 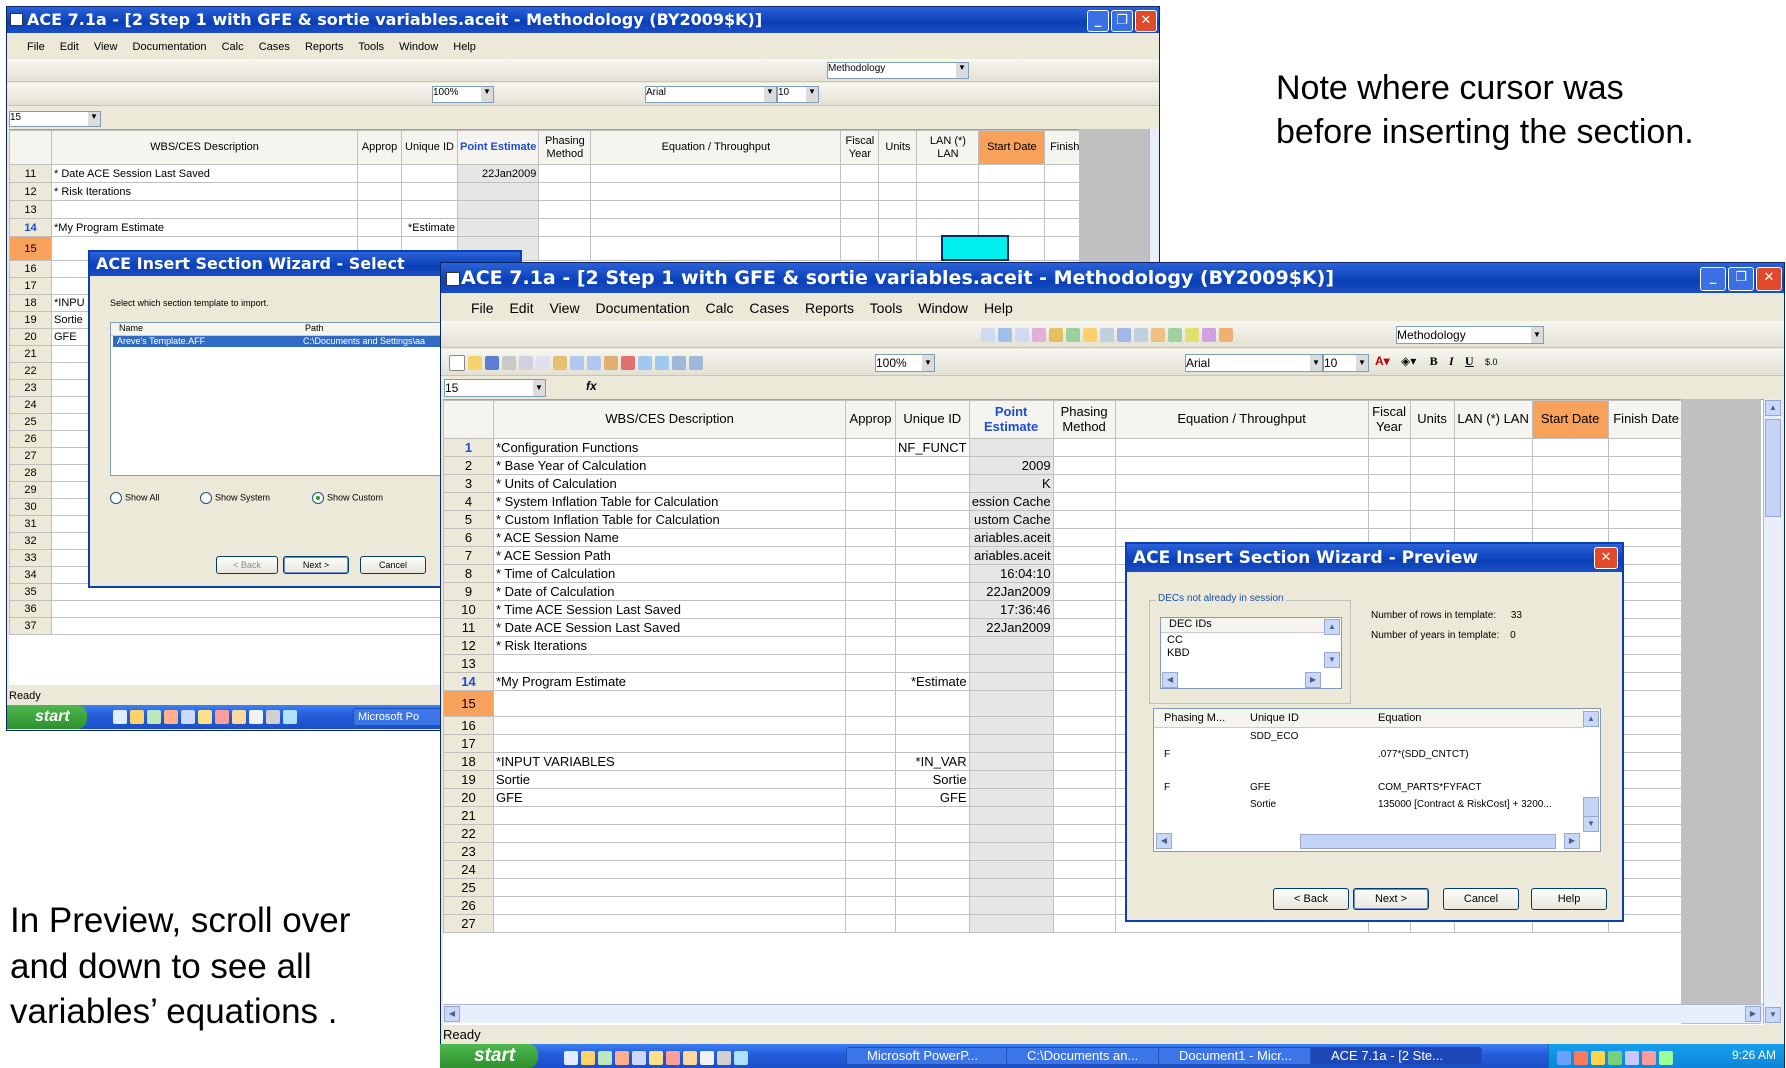 I want to click on col-fiscal-year: Fiscal Year, so click(x=860, y=147).